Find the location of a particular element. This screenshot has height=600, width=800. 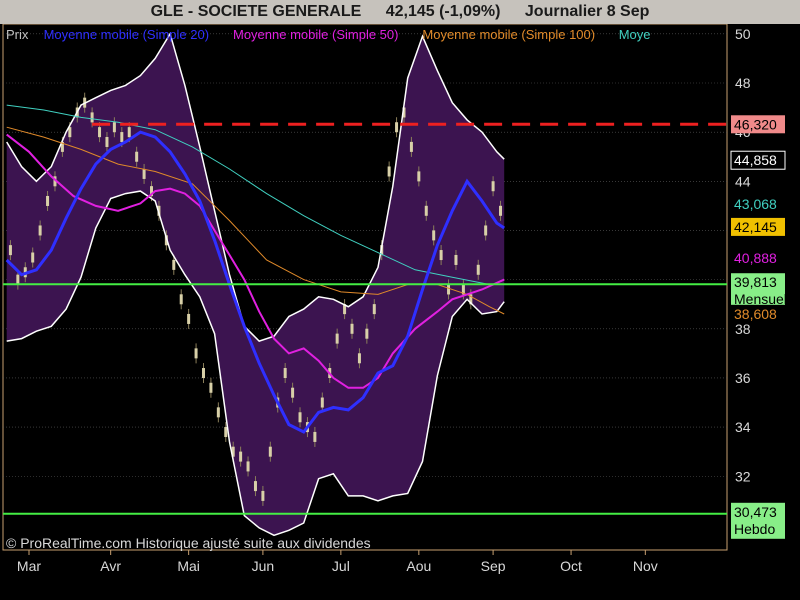

x-tick-label: Avr is located at coordinates (110, 566).